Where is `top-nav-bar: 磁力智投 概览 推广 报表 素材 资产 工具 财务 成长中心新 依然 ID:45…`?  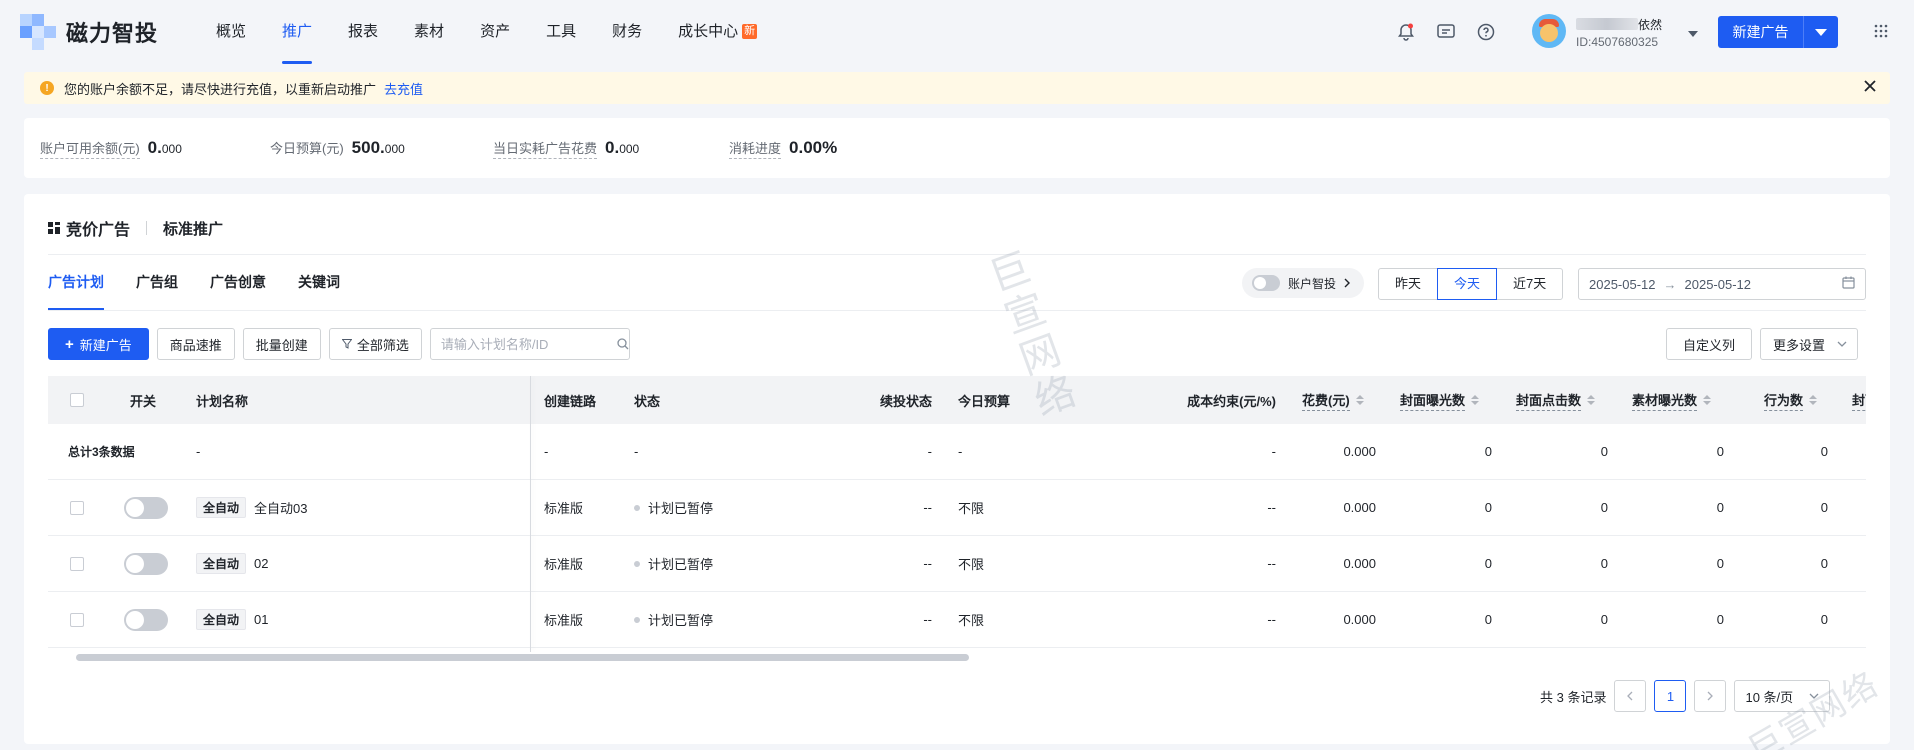 top-nav-bar: 磁力智投 概览 推广 报表 素材 资产 工具 财务 成长中心新 依然 ID:45… is located at coordinates (957, 33).